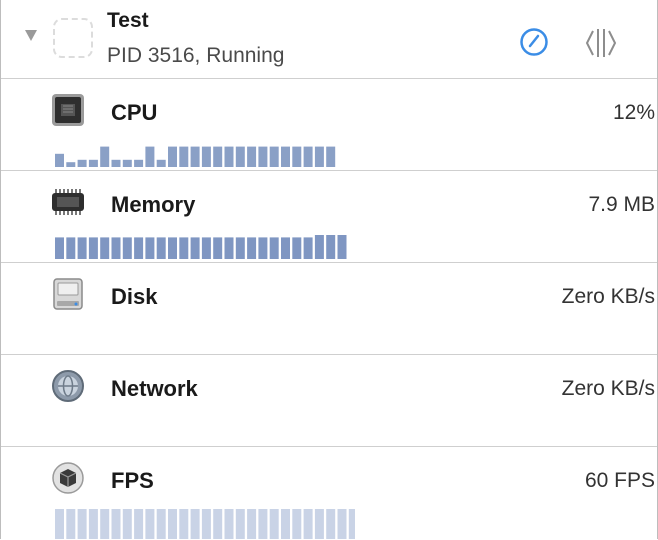  What do you see at coordinates (68, 294) in the screenshot?
I see `hard-disk-icon` at bounding box center [68, 294].